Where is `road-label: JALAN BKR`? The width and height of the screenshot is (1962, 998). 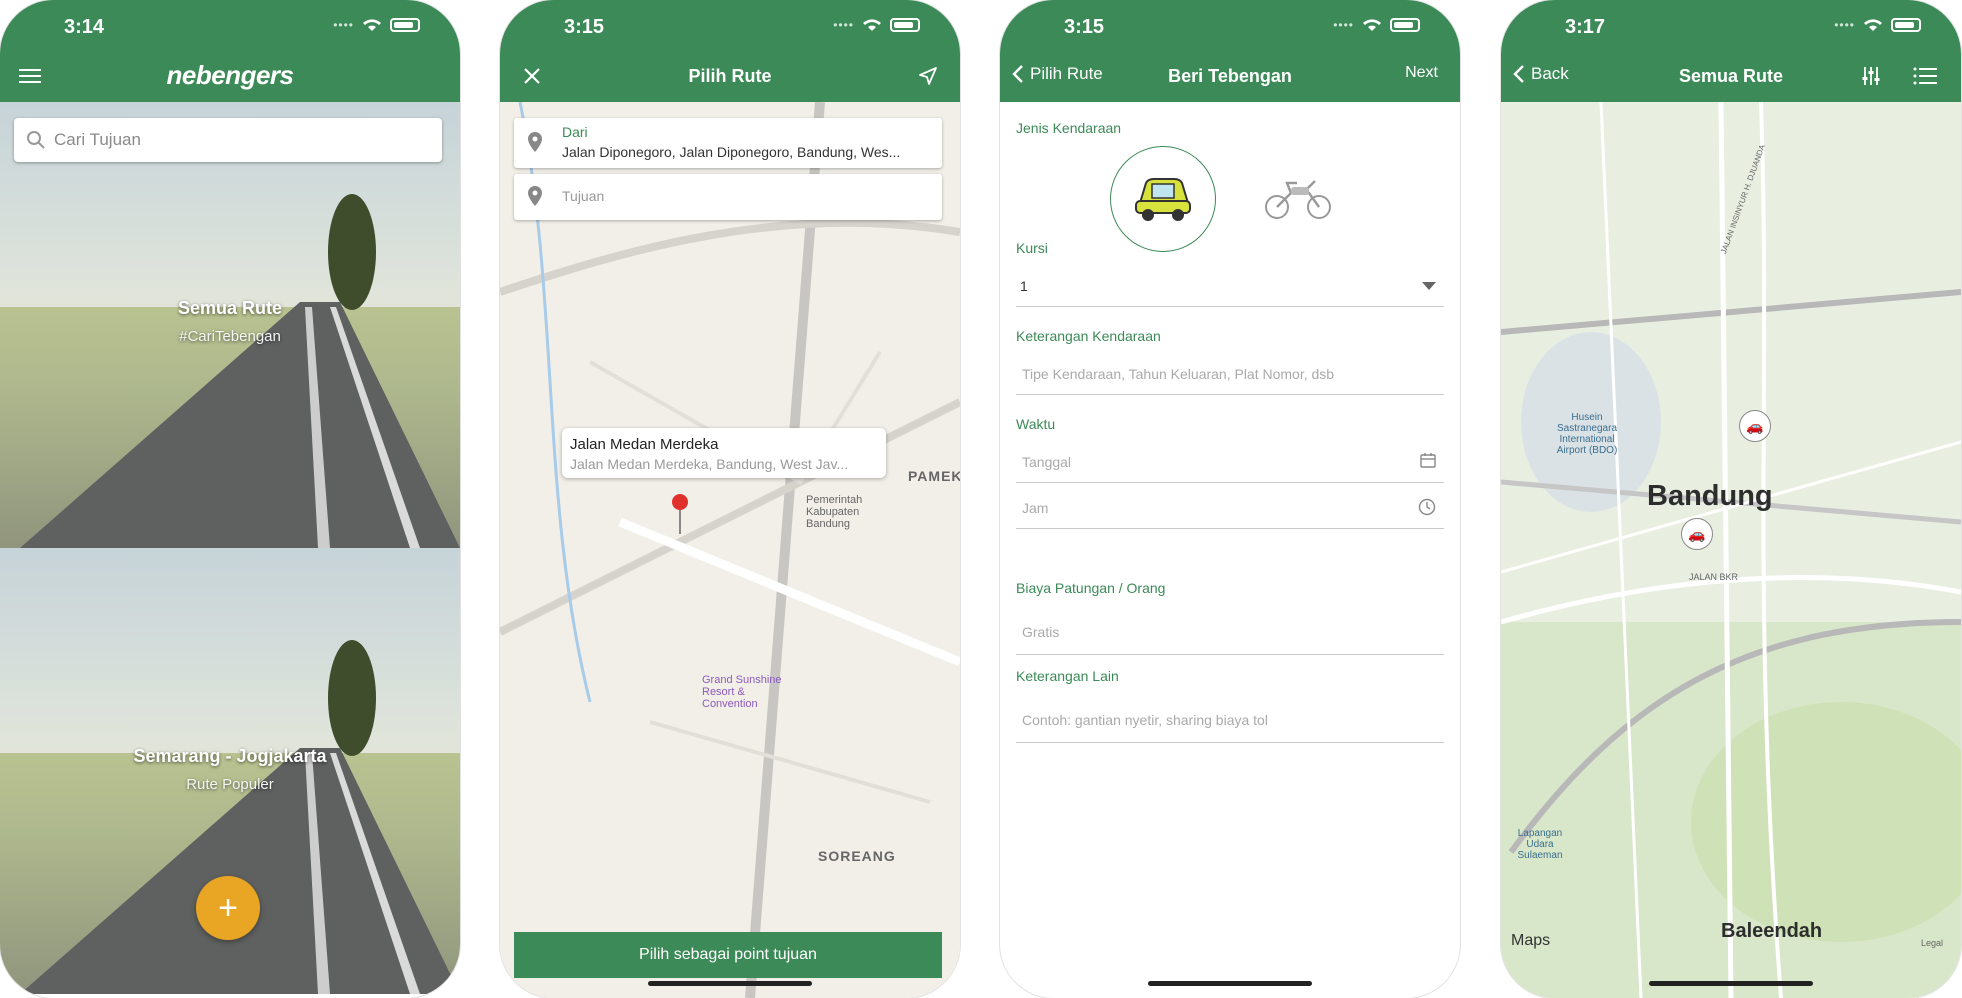
road-label: JALAN BKR is located at coordinates (1714, 577).